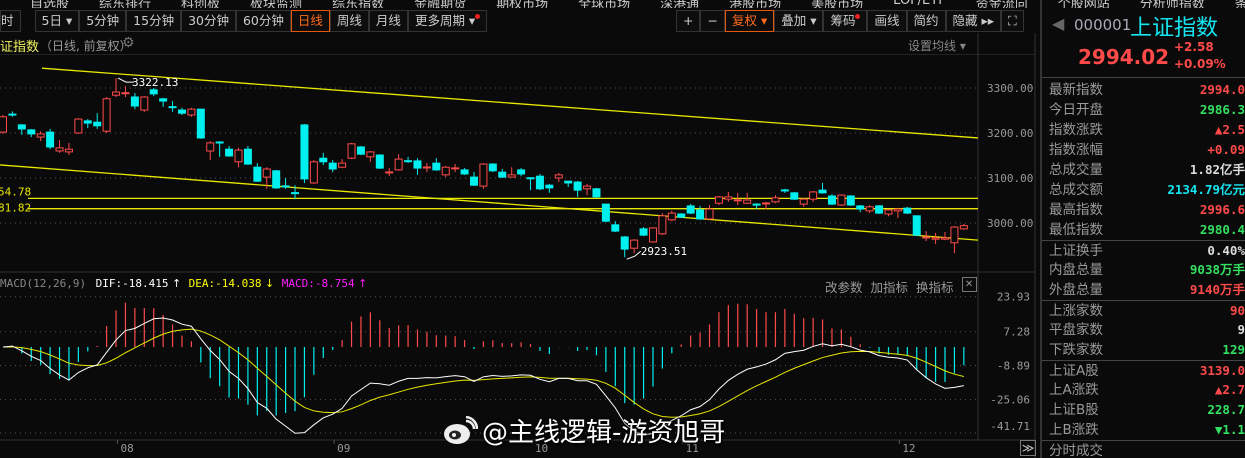 Image resolution: width=1245 pixels, height=458 pixels. I want to click on quote-value: 1.82亿手, so click(1217, 169).